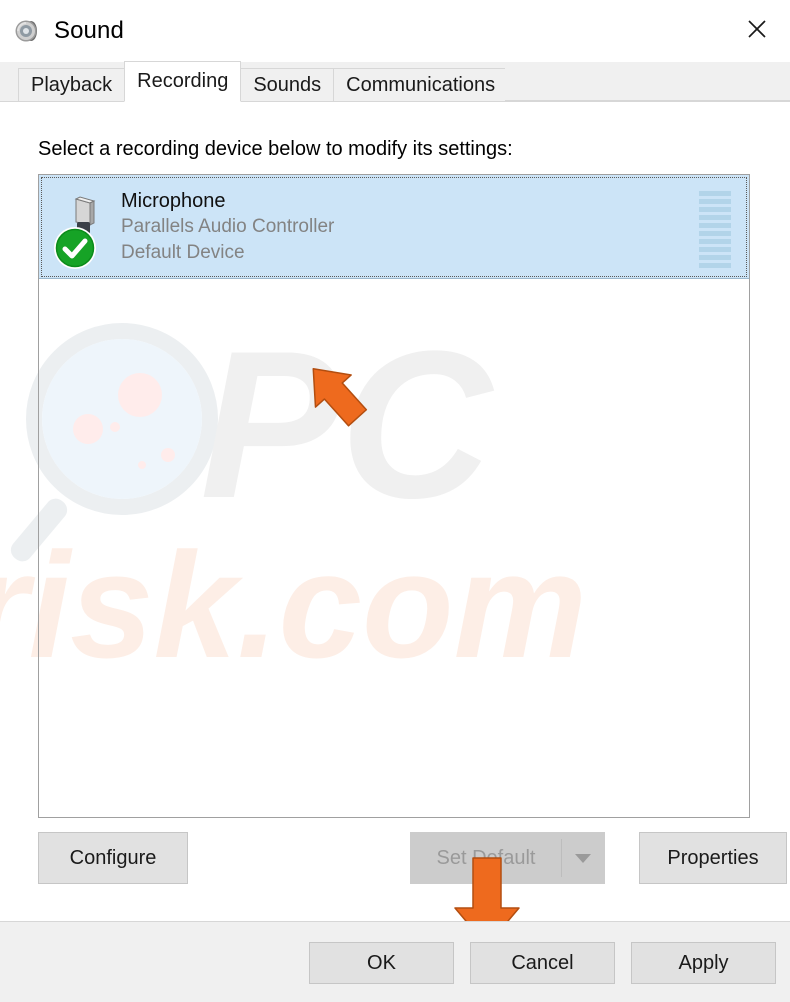 The height and width of the screenshot is (1002, 790). I want to click on tab-sounds: Sounds, so click(287, 84).